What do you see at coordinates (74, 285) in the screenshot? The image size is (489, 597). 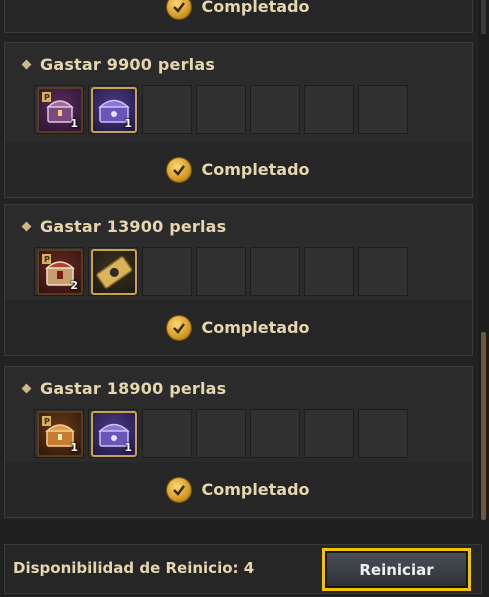 I see `item-count: 2` at bounding box center [74, 285].